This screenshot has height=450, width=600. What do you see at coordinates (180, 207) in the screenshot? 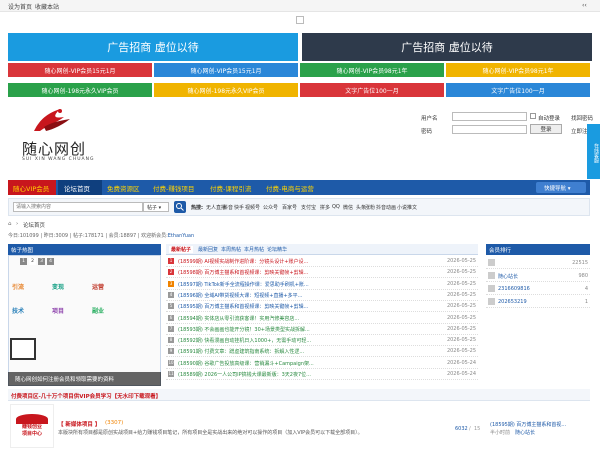
I see `search-icon` at bounding box center [180, 207].